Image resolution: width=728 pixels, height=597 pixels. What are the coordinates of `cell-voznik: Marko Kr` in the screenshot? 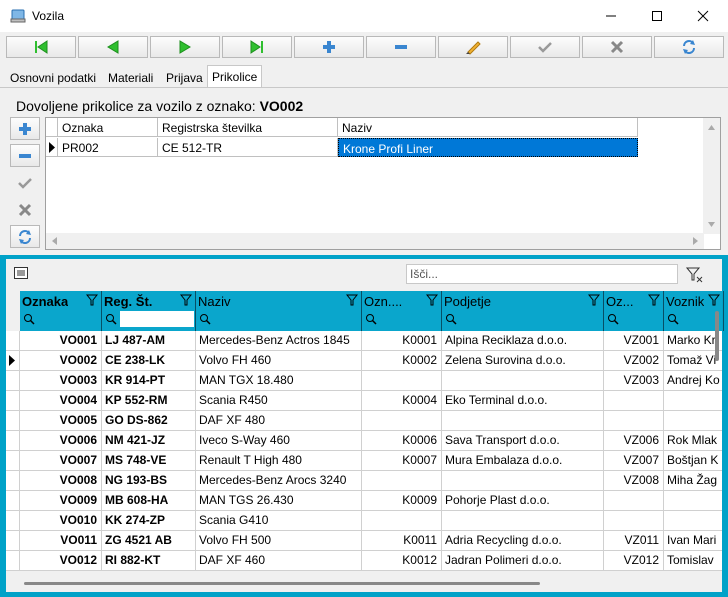 It's located at (693, 341).